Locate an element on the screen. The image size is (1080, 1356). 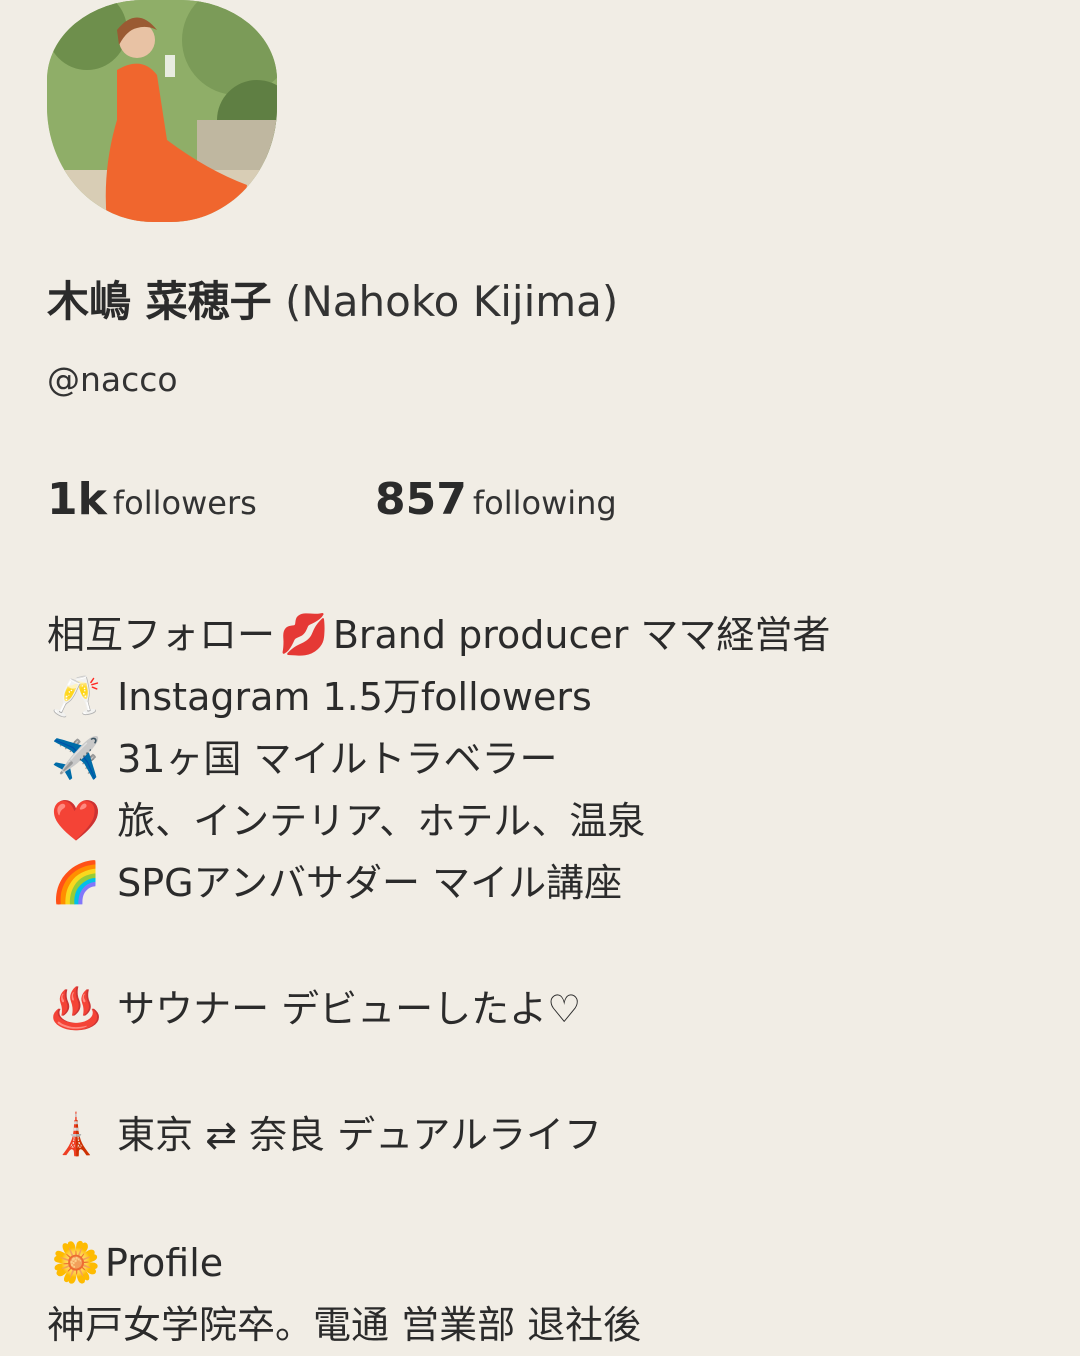
bio-line-7: 🗼 東京 ⇄ 奈良 デュアルライフ is located at coordinates (547, 1135).